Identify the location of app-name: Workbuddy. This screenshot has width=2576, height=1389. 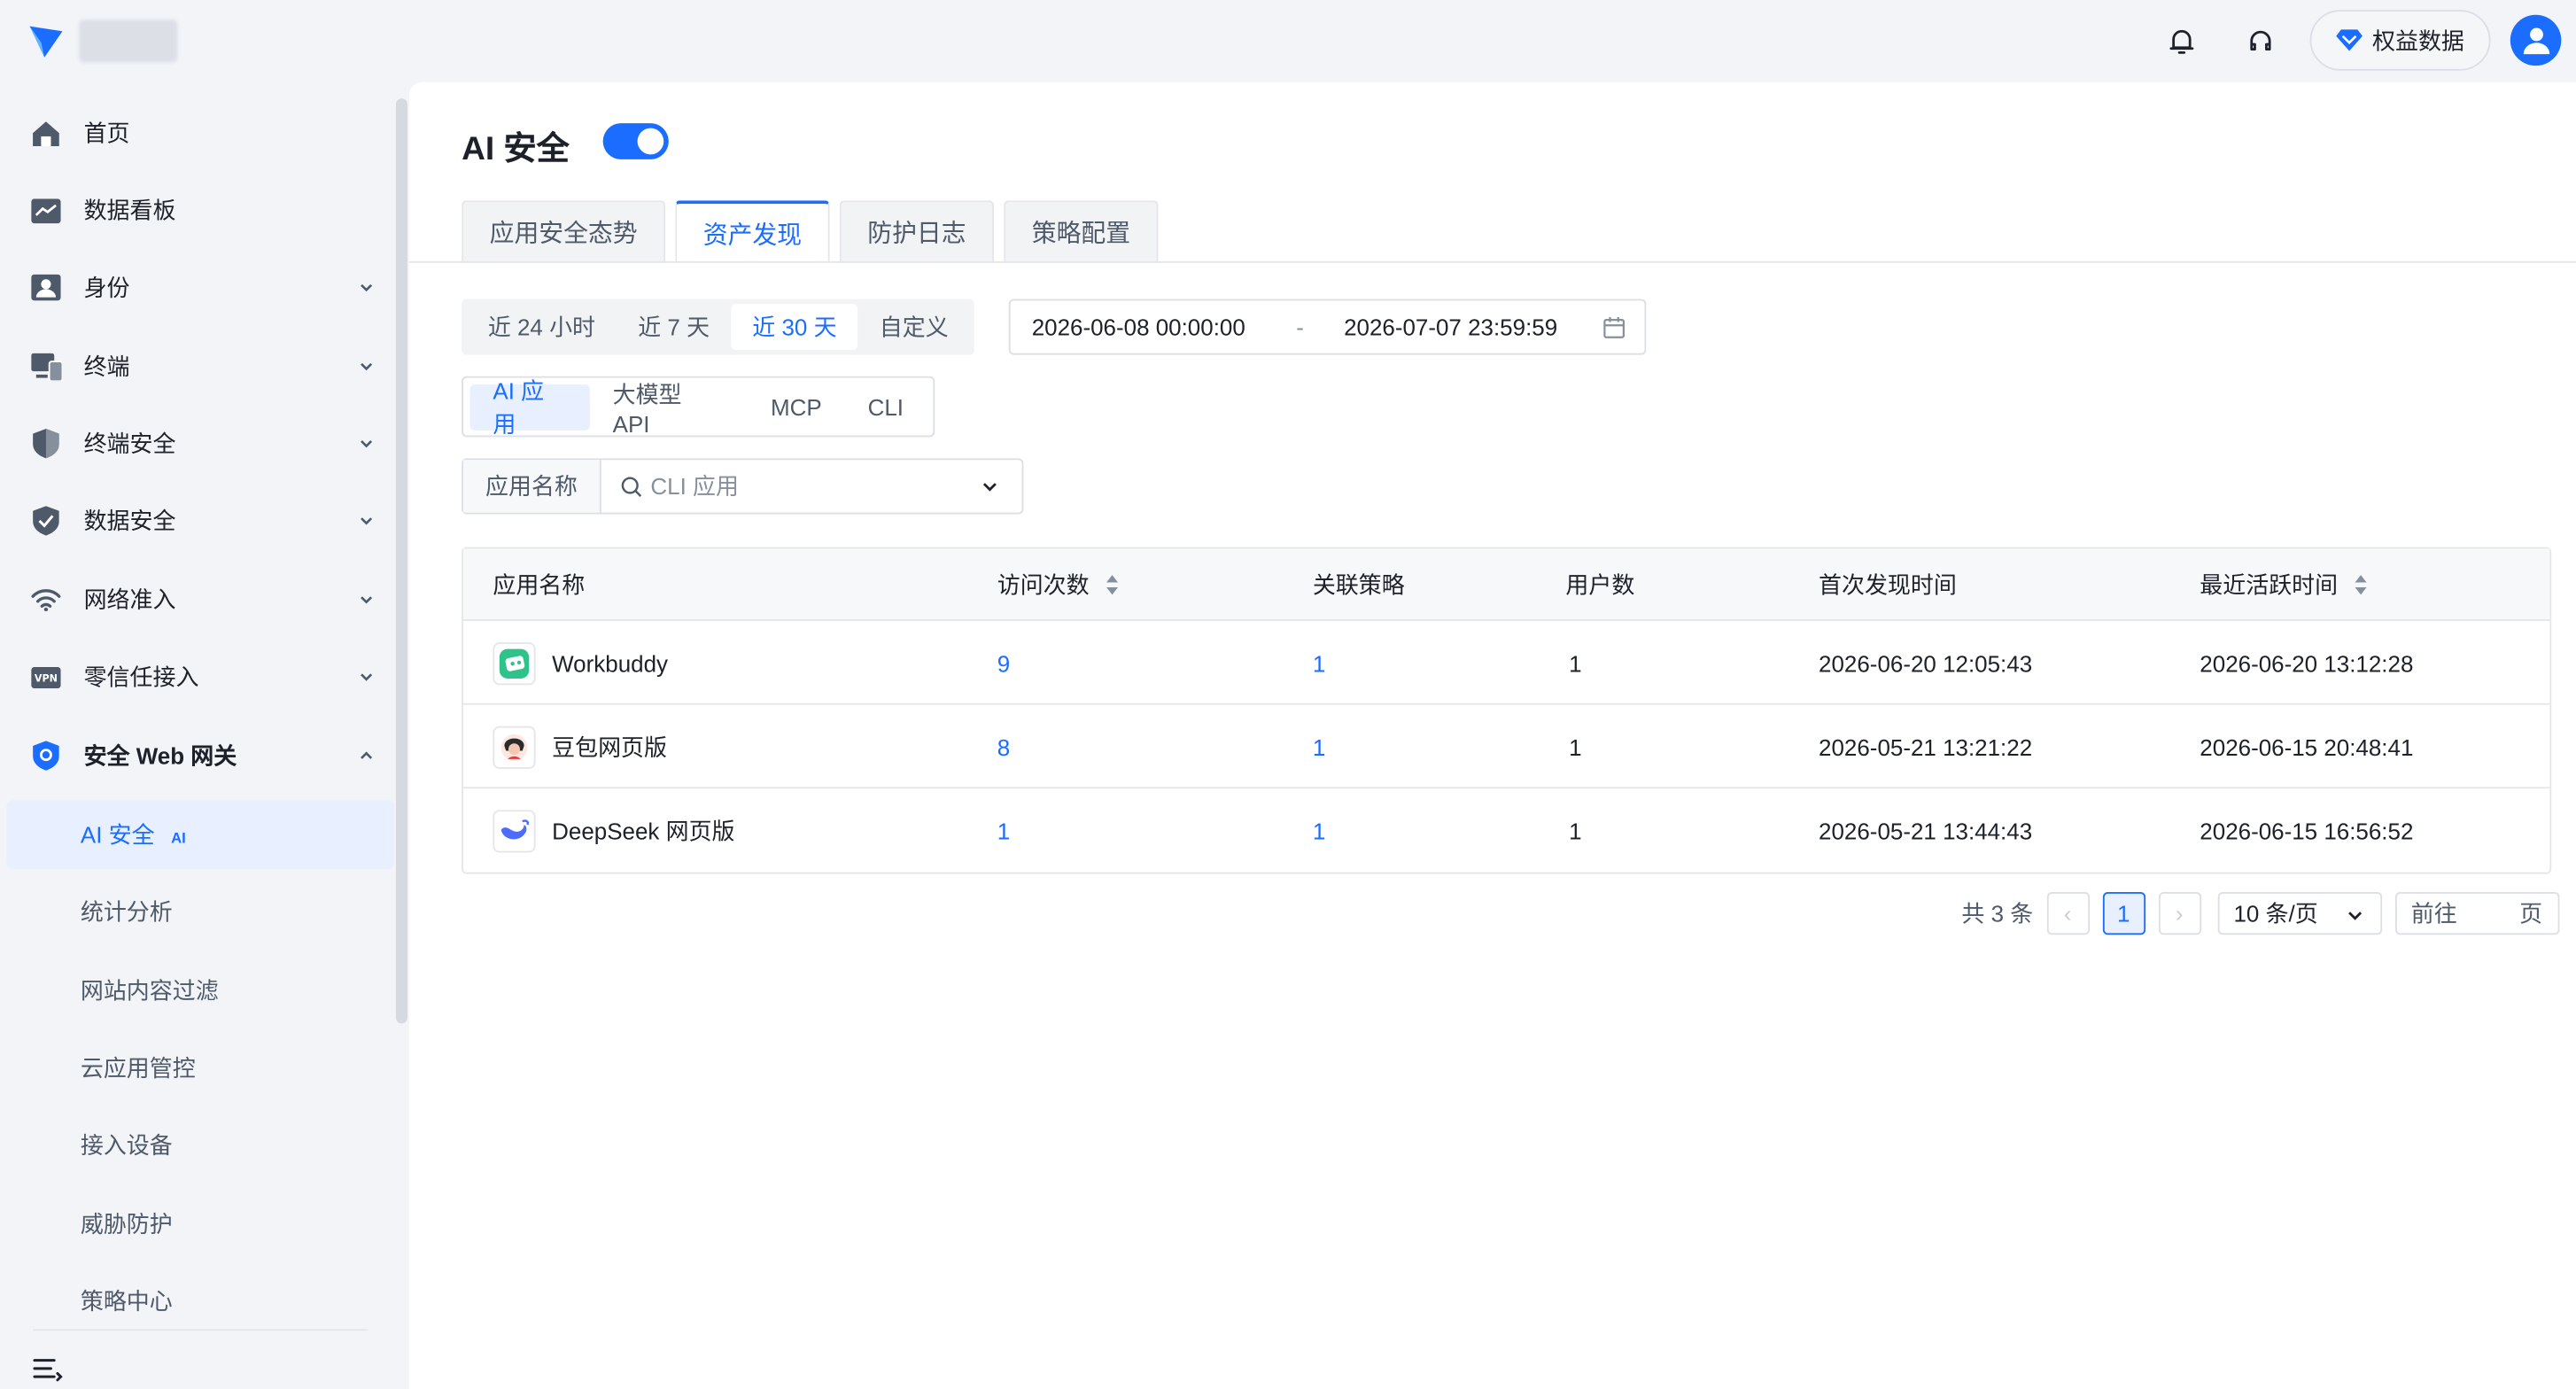
(610, 663).